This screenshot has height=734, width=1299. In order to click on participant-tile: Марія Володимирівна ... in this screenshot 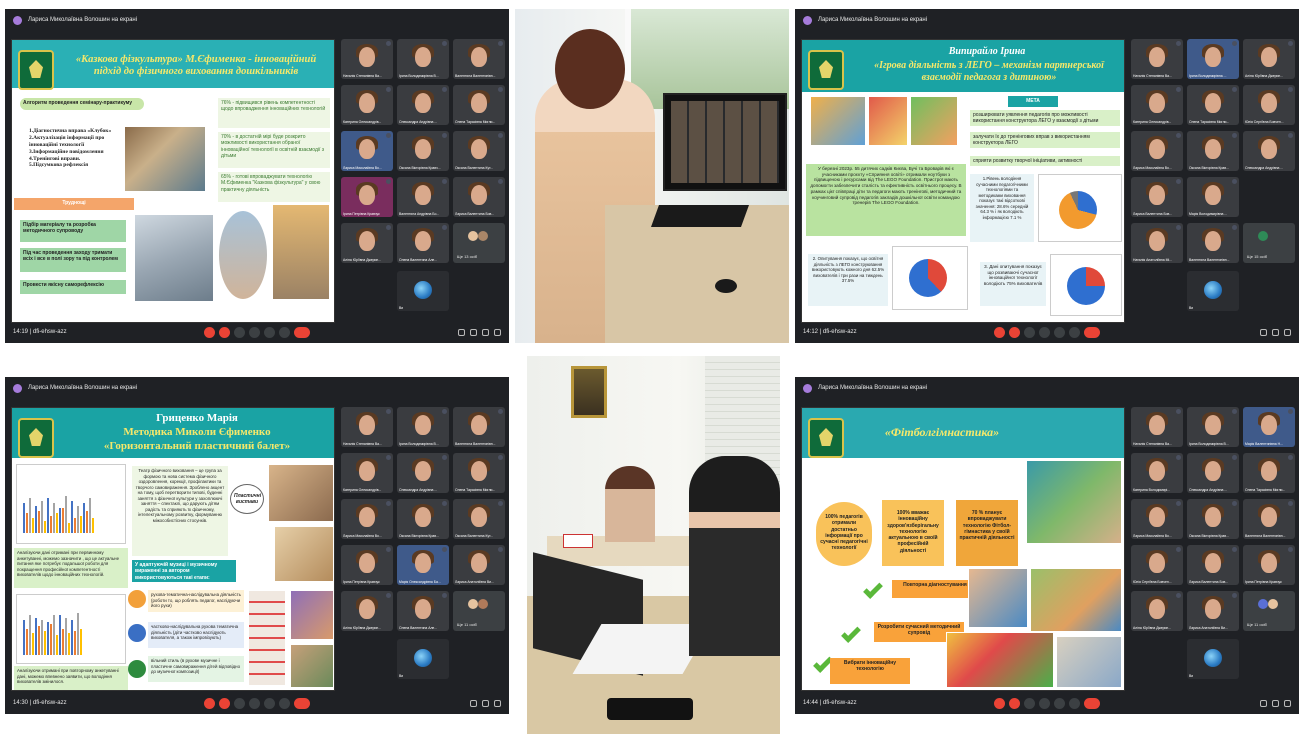, I will do `click(1213, 197)`.